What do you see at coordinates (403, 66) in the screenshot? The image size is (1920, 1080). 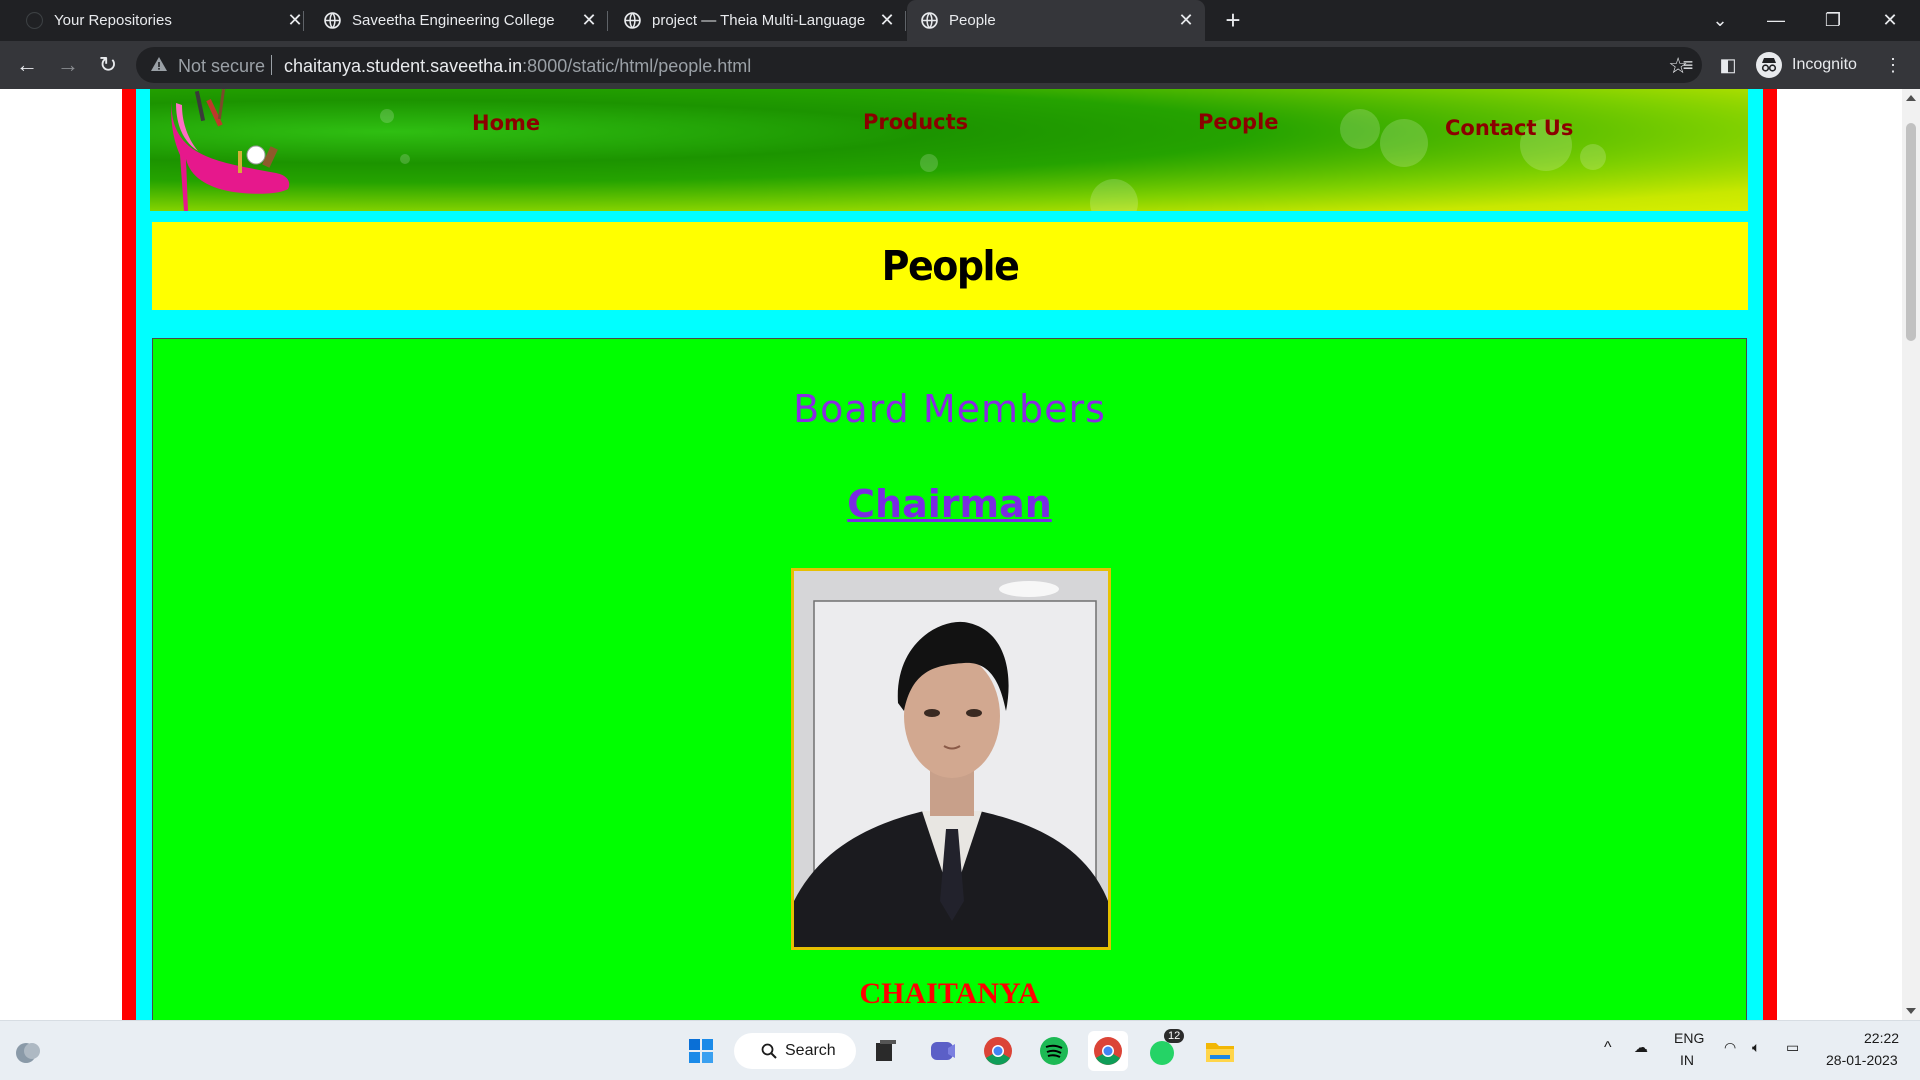 I see `url-host: chaitanya.student.saveetha.in` at bounding box center [403, 66].